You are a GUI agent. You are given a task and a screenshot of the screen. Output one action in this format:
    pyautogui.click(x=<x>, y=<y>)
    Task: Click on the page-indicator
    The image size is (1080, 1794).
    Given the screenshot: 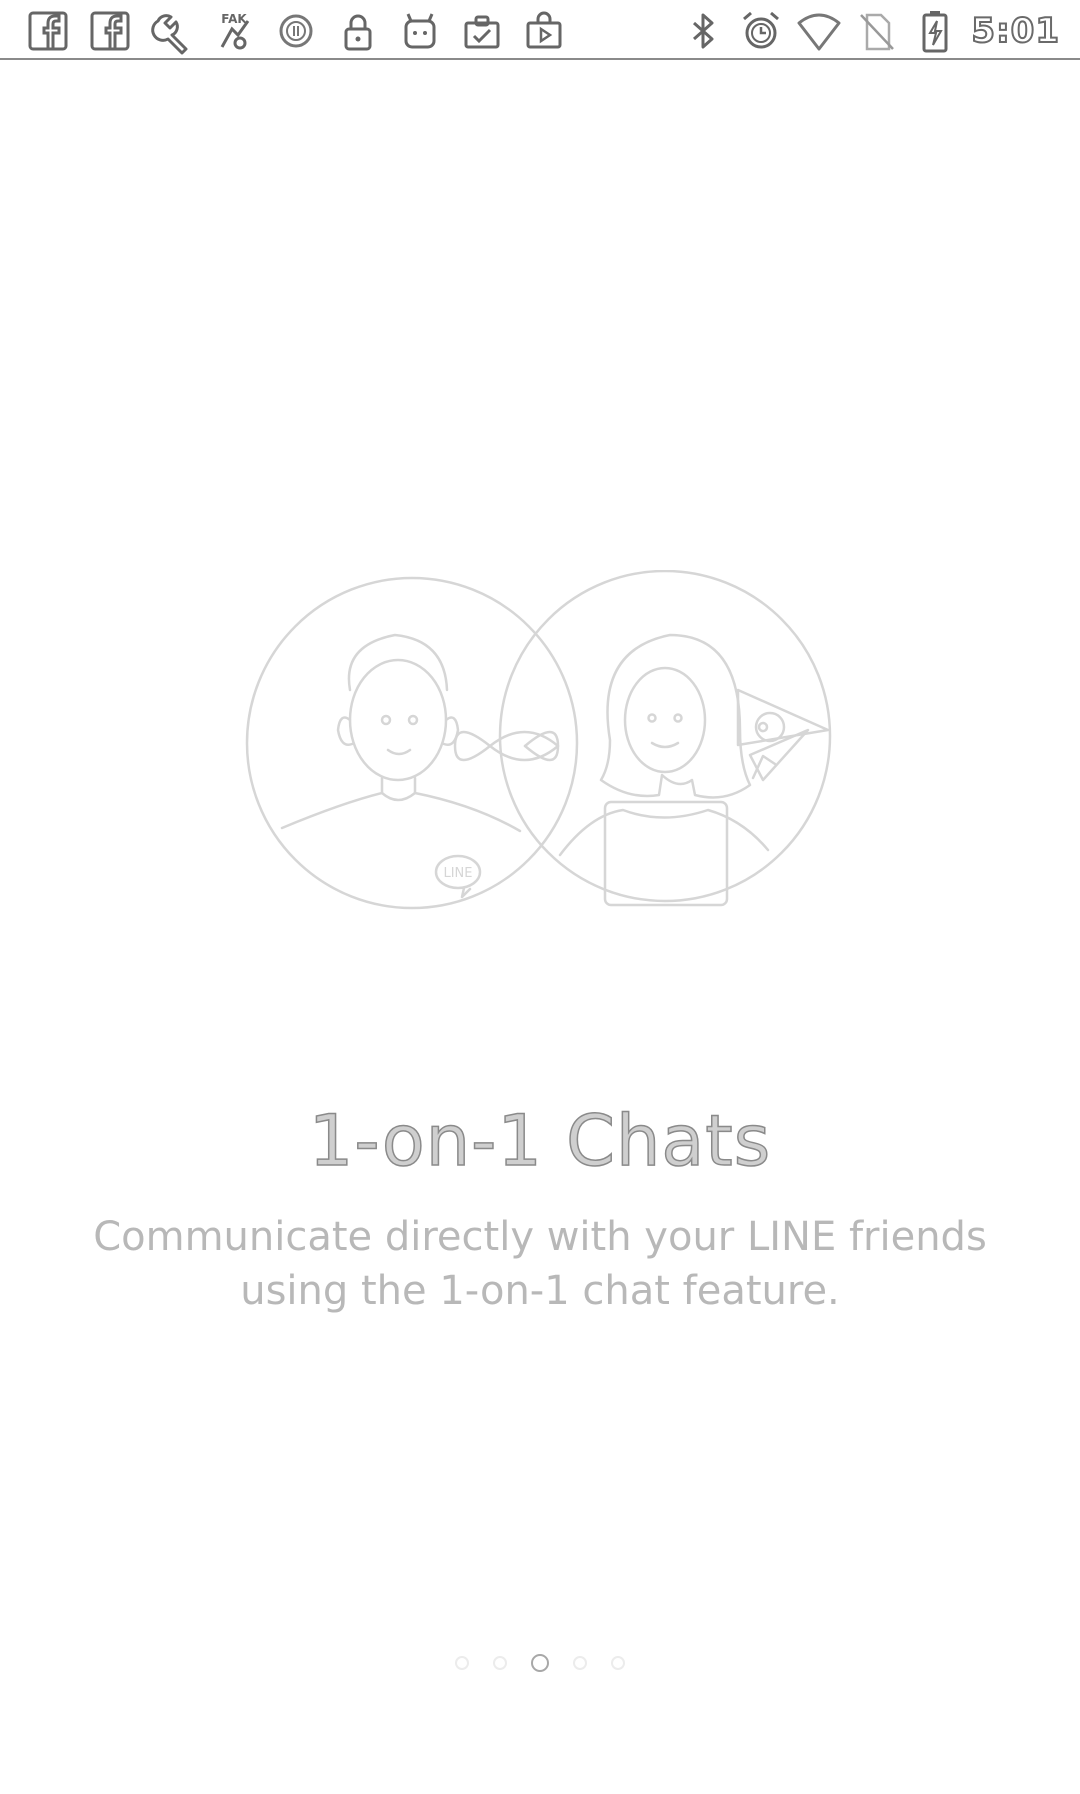 What is the action you would take?
    pyautogui.click(x=540, y=1663)
    